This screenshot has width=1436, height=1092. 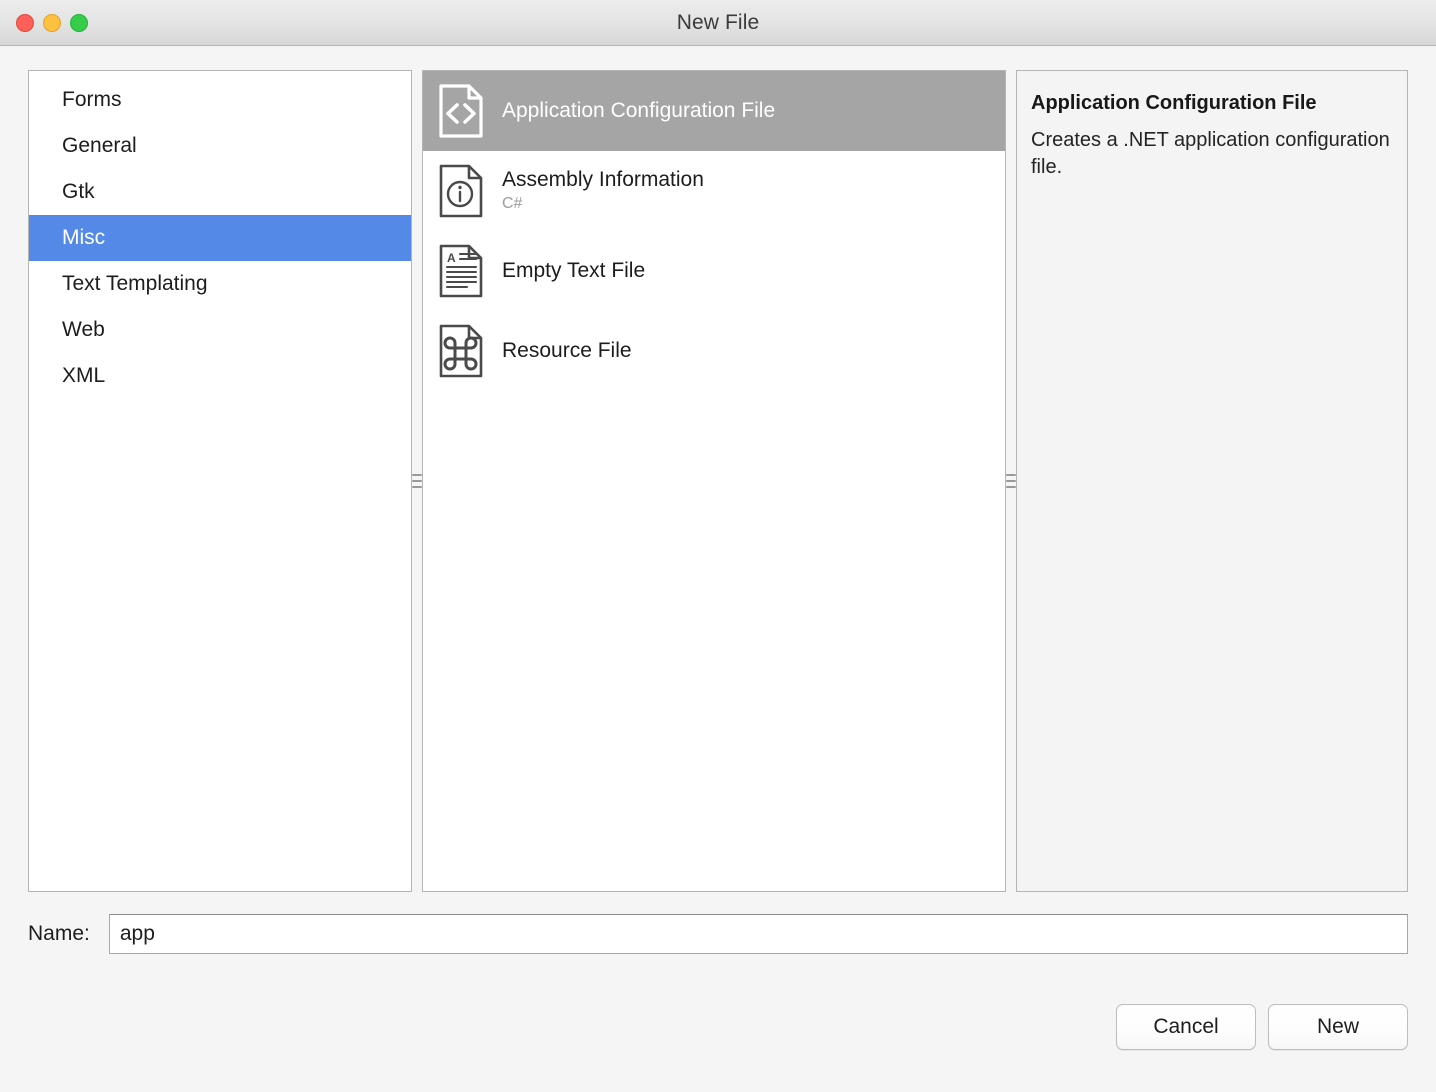 What do you see at coordinates (461, 111) in the screenshot?
I see `code-file-icon` at bounding box center [461, 111].